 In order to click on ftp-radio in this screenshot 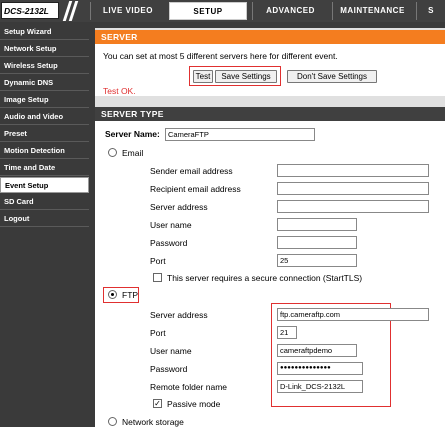, I will do `click(112, 294)`.